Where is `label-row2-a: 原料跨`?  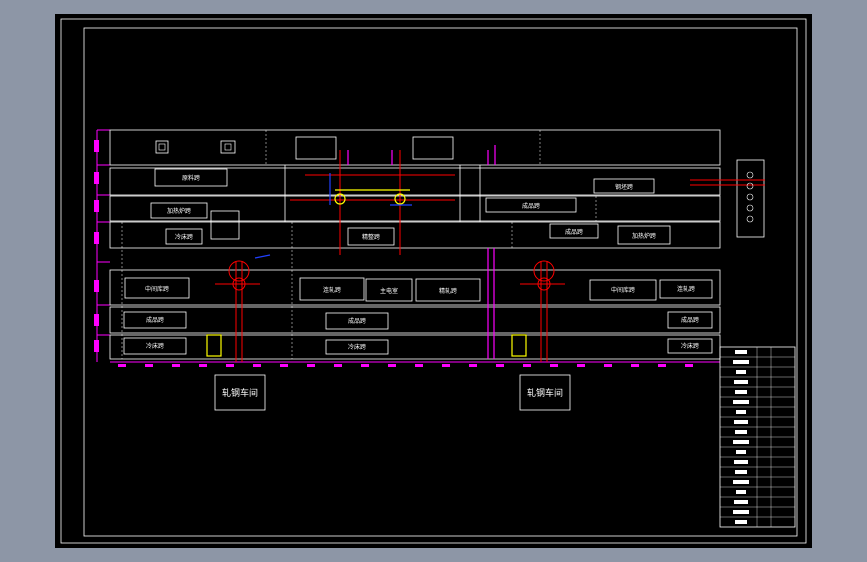
label-row2-a: 原料跨 is located at coordinates (191, 178).